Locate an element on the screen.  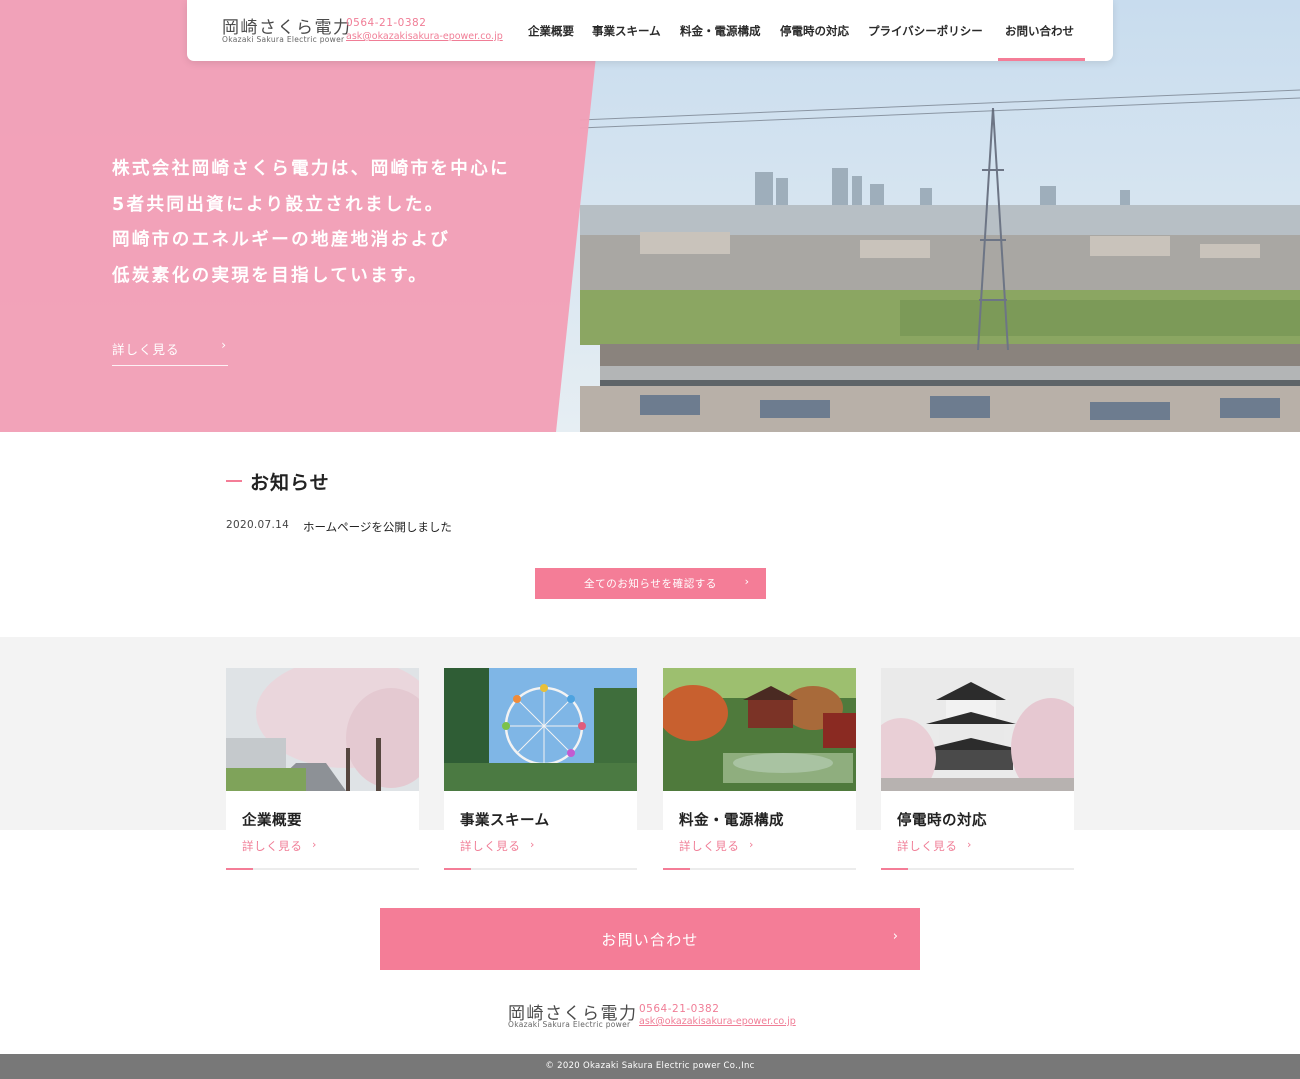
card-title: 企業概要 is located at coordinates (272, 821).